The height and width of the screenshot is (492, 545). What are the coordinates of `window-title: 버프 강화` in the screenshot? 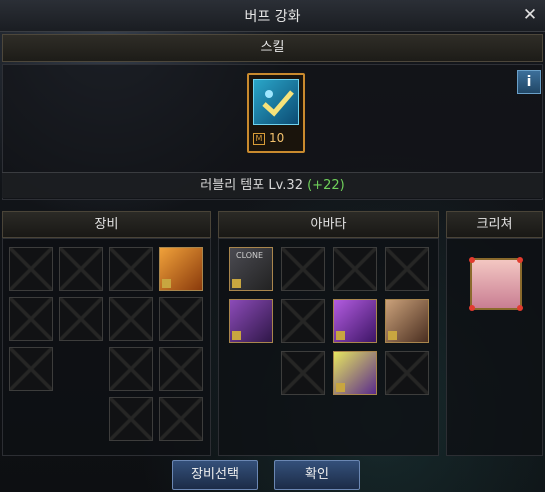 It's located at (272, 17).